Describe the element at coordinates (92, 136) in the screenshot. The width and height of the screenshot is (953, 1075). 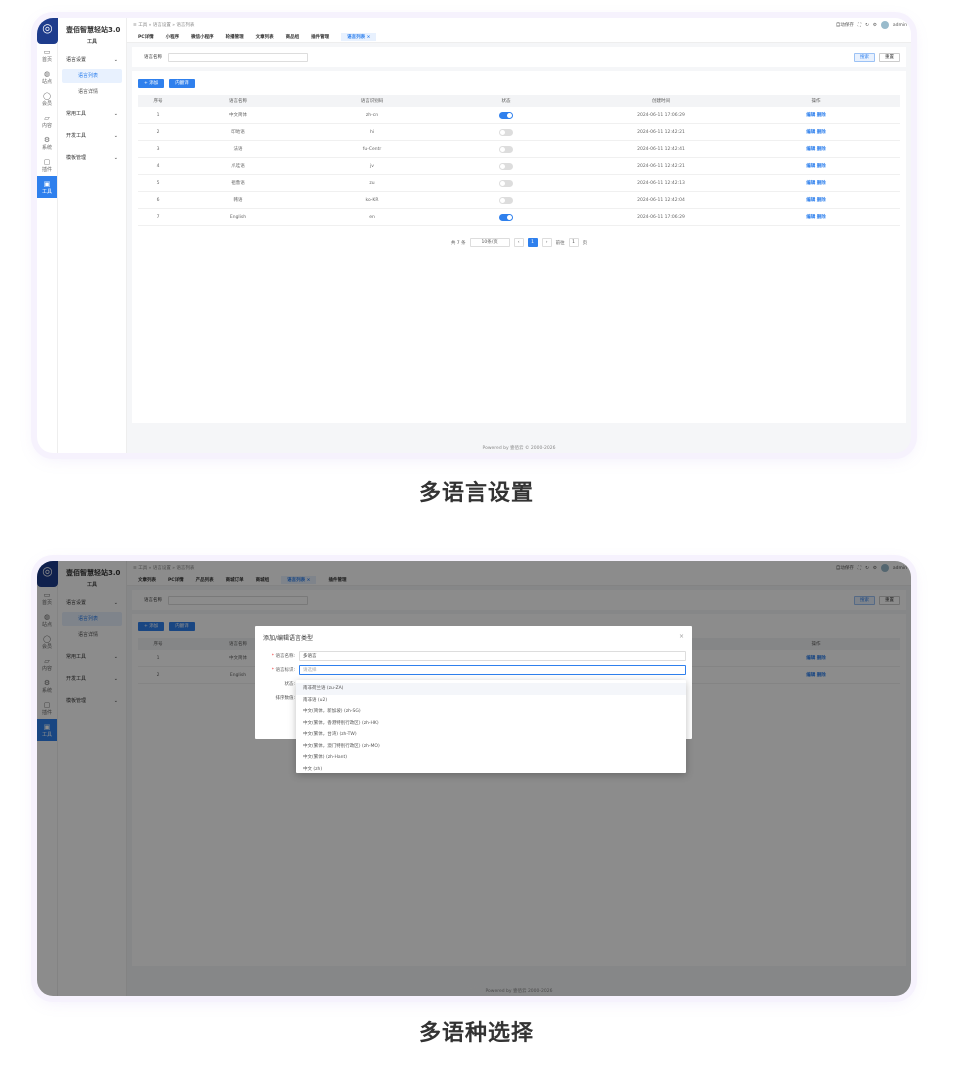
I see `menu-group-dev-tools: 开发工具 ⌄` at that location.